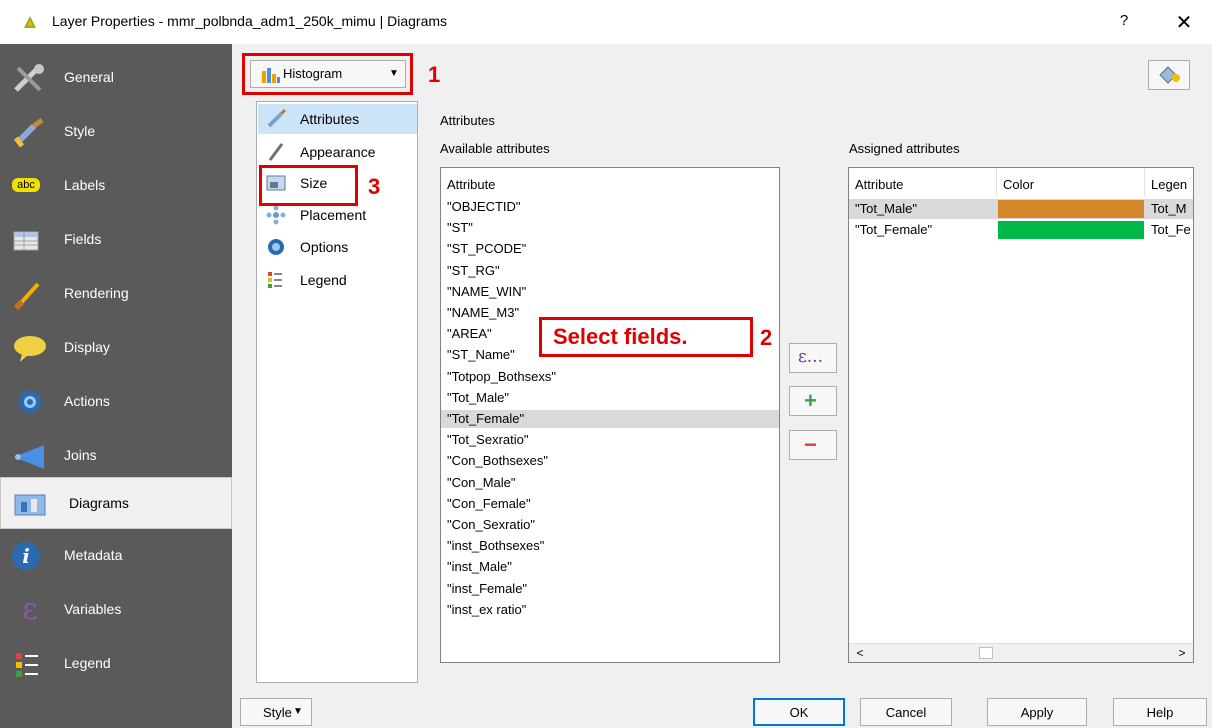 The image size is (1212, 728). I want to click on attributes-section-title: Attributes, so click(467, 120).